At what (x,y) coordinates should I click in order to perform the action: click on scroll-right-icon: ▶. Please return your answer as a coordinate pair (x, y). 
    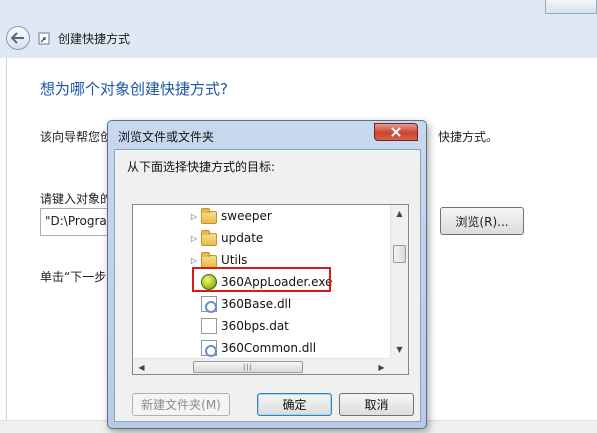
    Looking at the image, I should click on (381, 367).